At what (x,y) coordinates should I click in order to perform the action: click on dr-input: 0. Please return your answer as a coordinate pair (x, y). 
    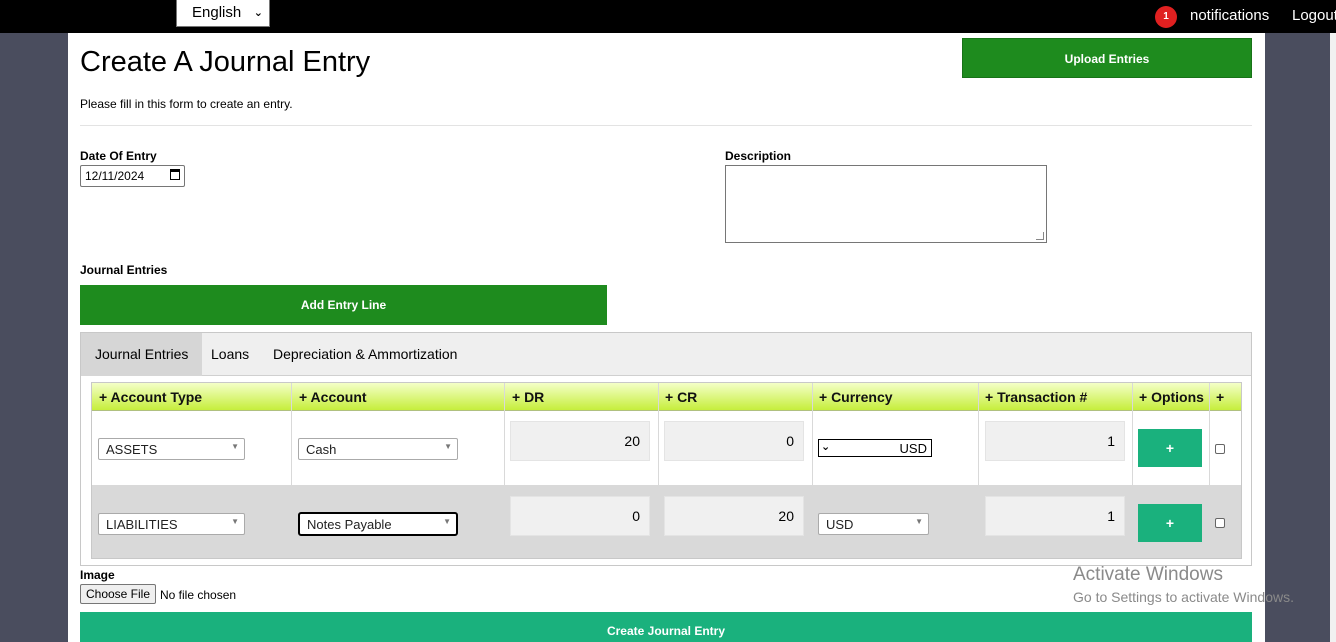
    Looking at the image, I should click on (580, 516).